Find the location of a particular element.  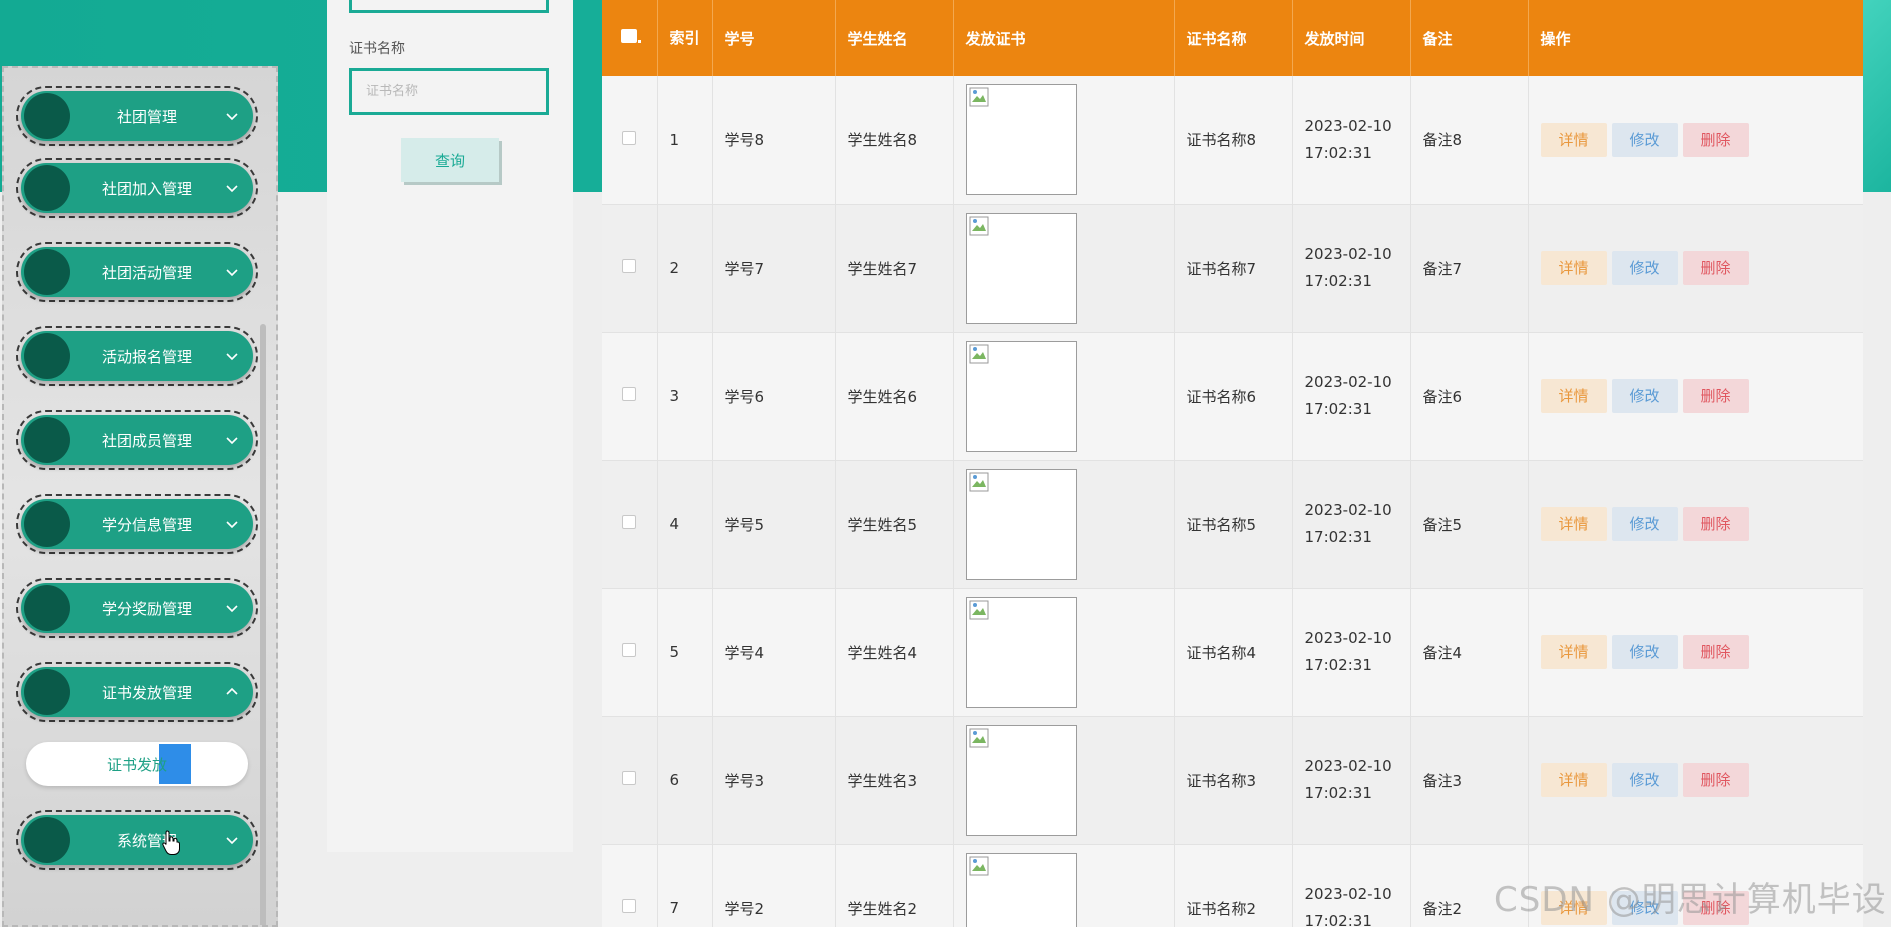

menu-item-credit-reward: 学分奖励管理 is located at coordinates (137, 608).